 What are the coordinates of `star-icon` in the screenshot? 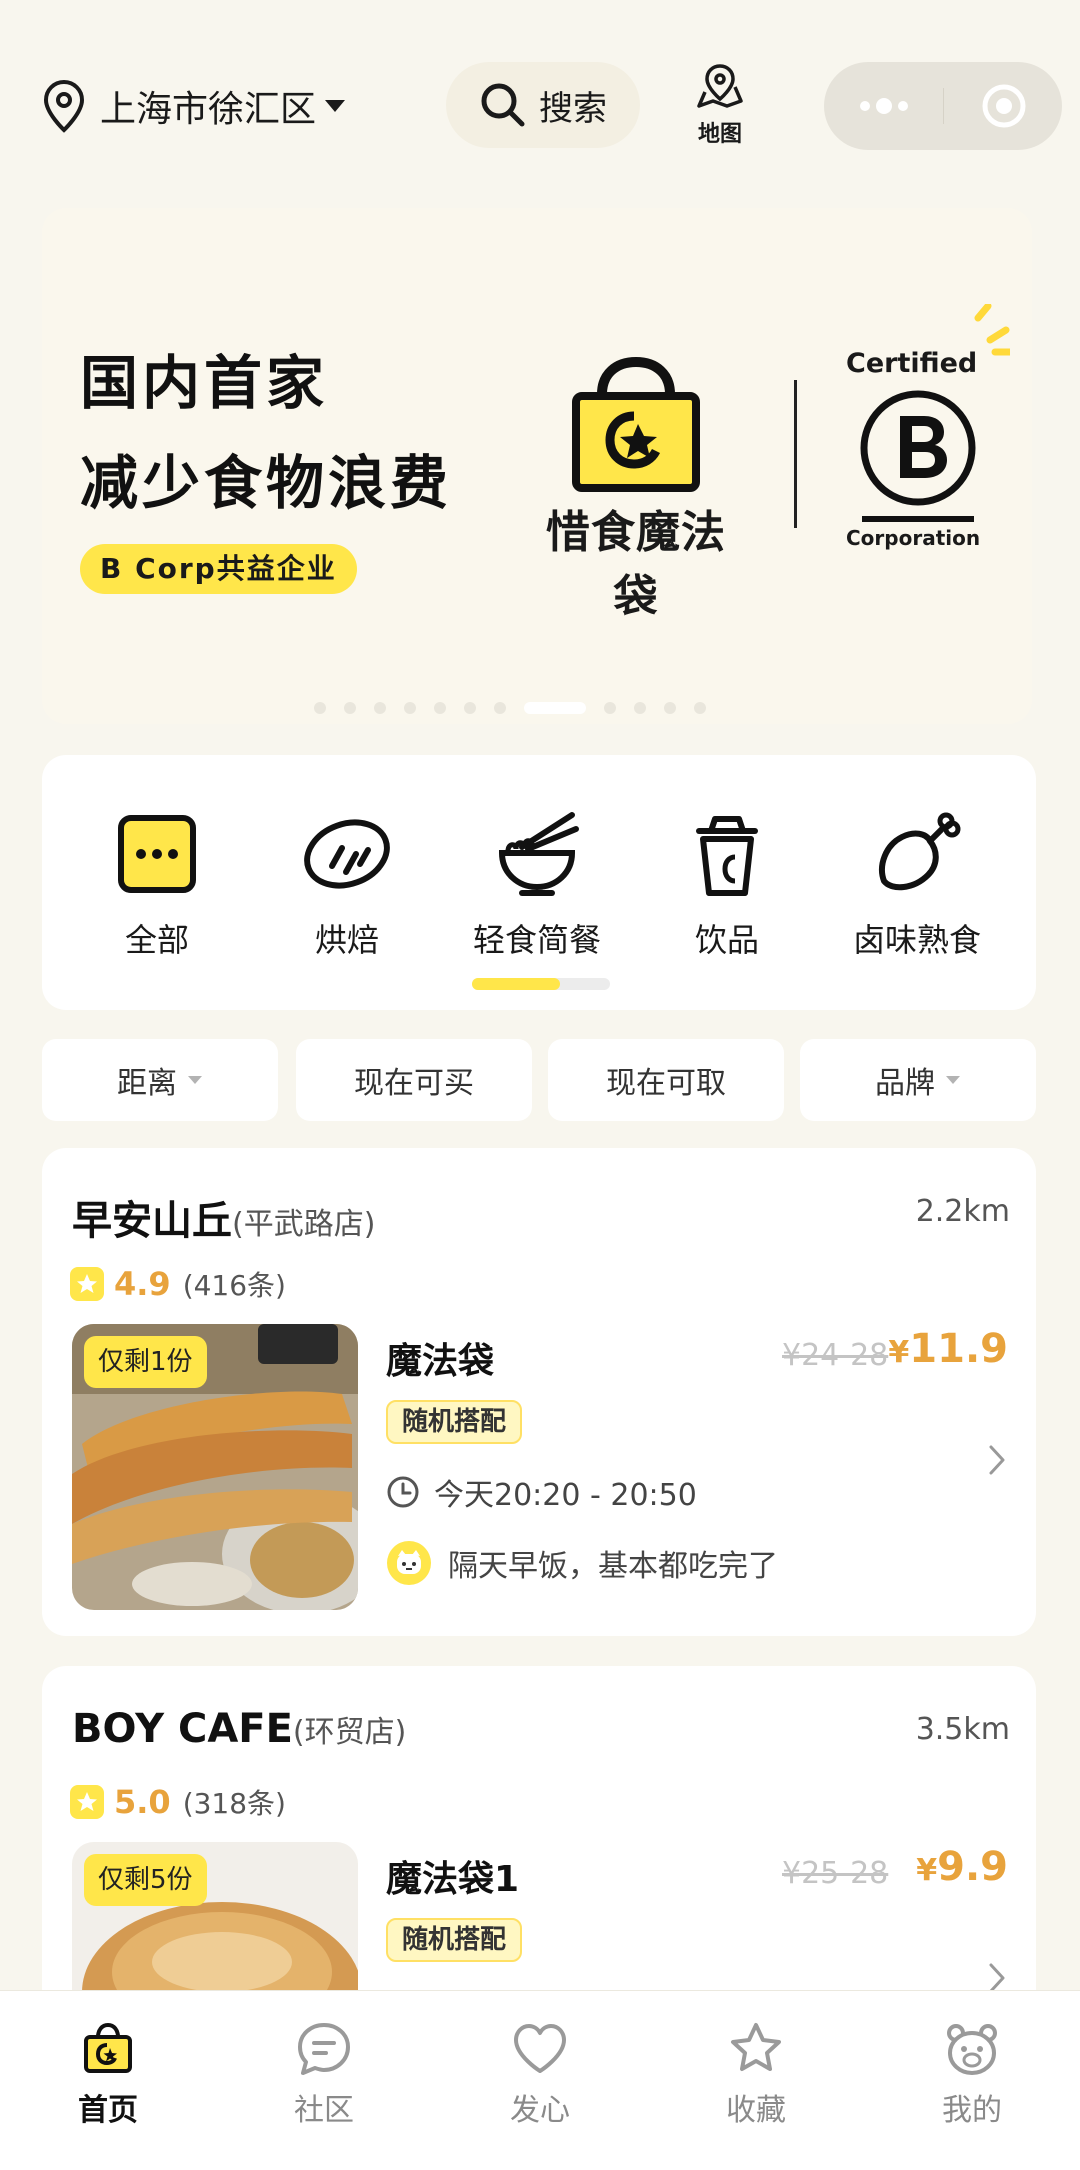 It's located at (756, 2049).